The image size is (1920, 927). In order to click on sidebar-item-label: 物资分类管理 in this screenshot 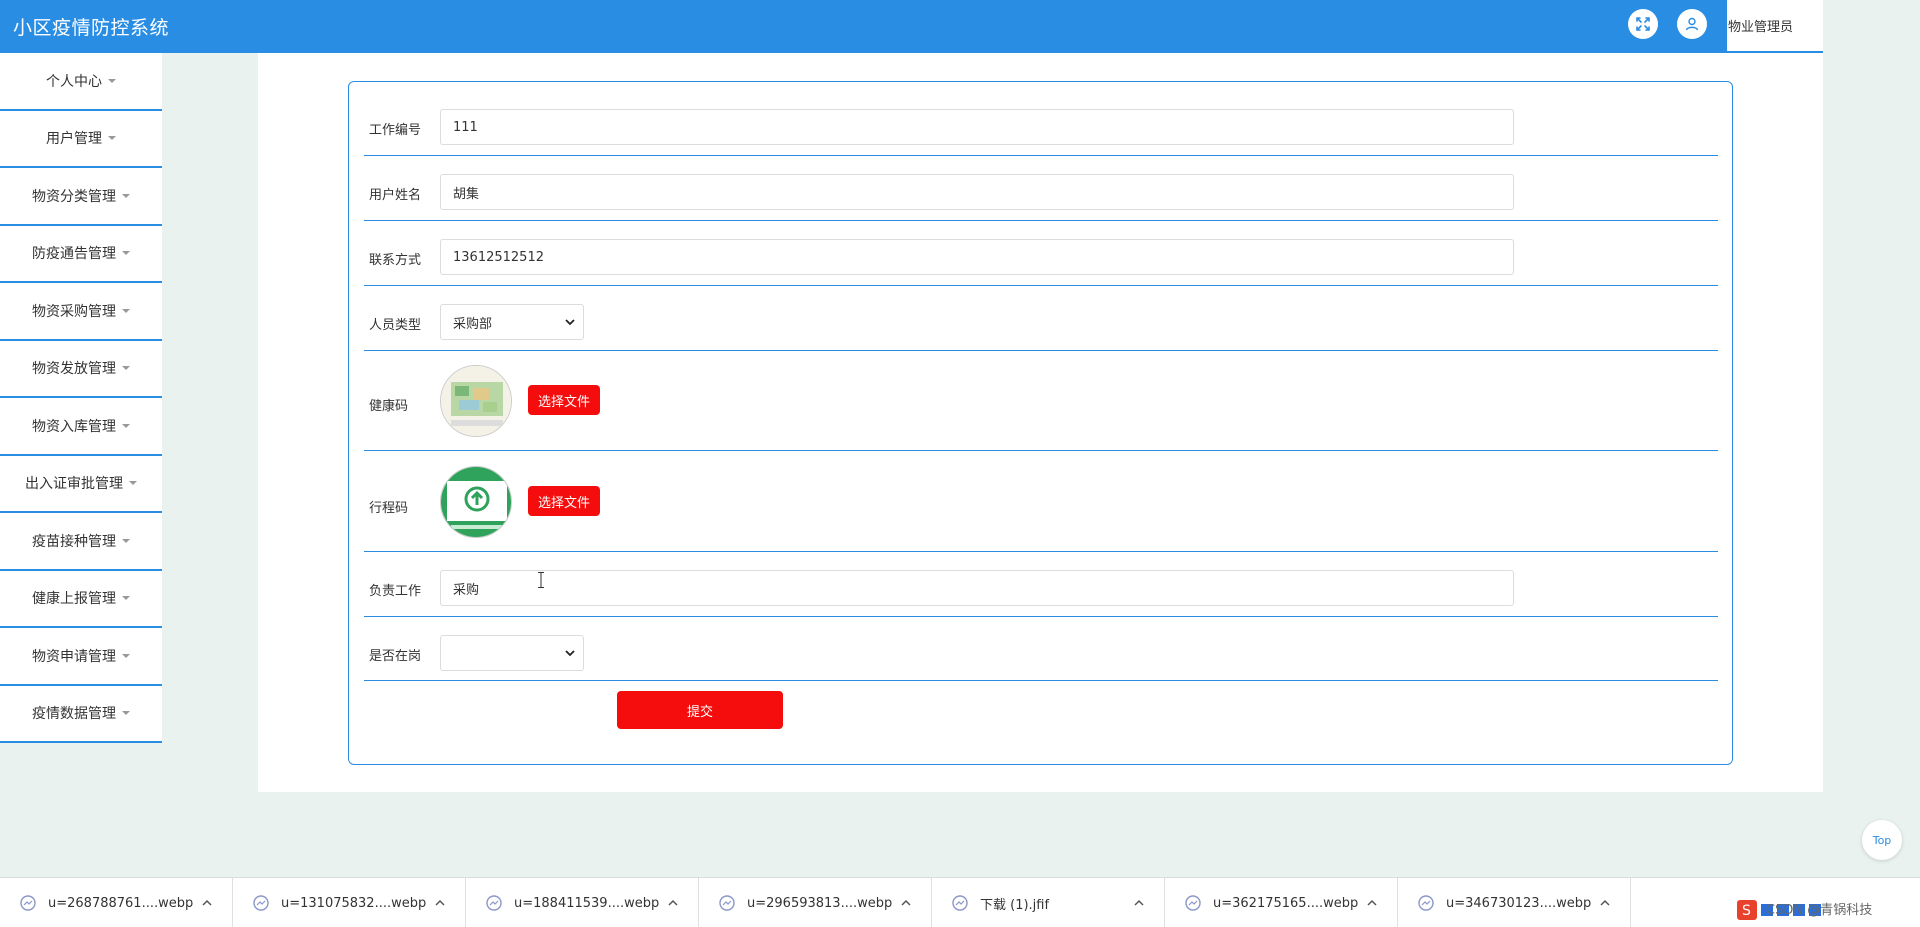, I will do `click(74, 196)`.